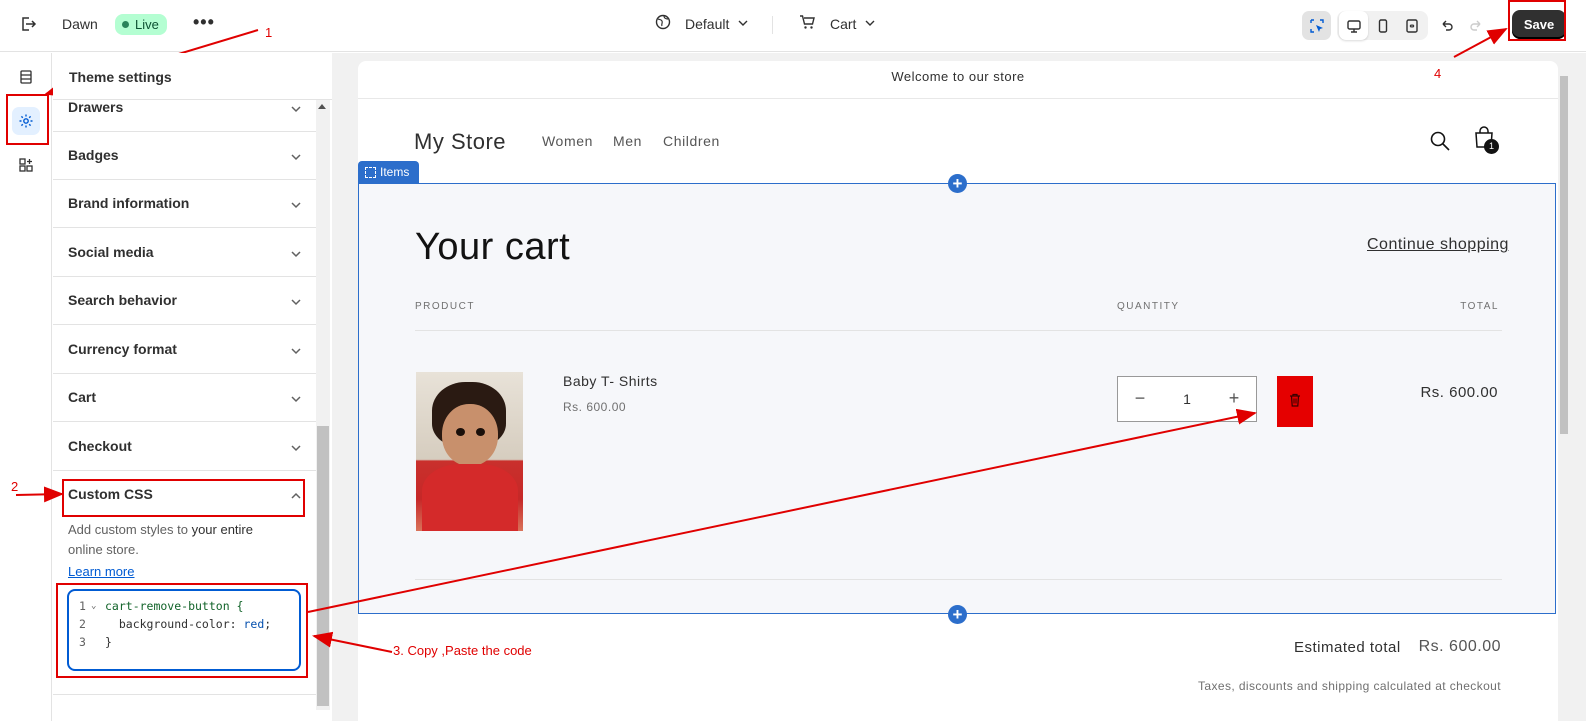 The image size is (1586, 721). I want to click on announcement-bar: Welcome to our store, so click(958, 80).